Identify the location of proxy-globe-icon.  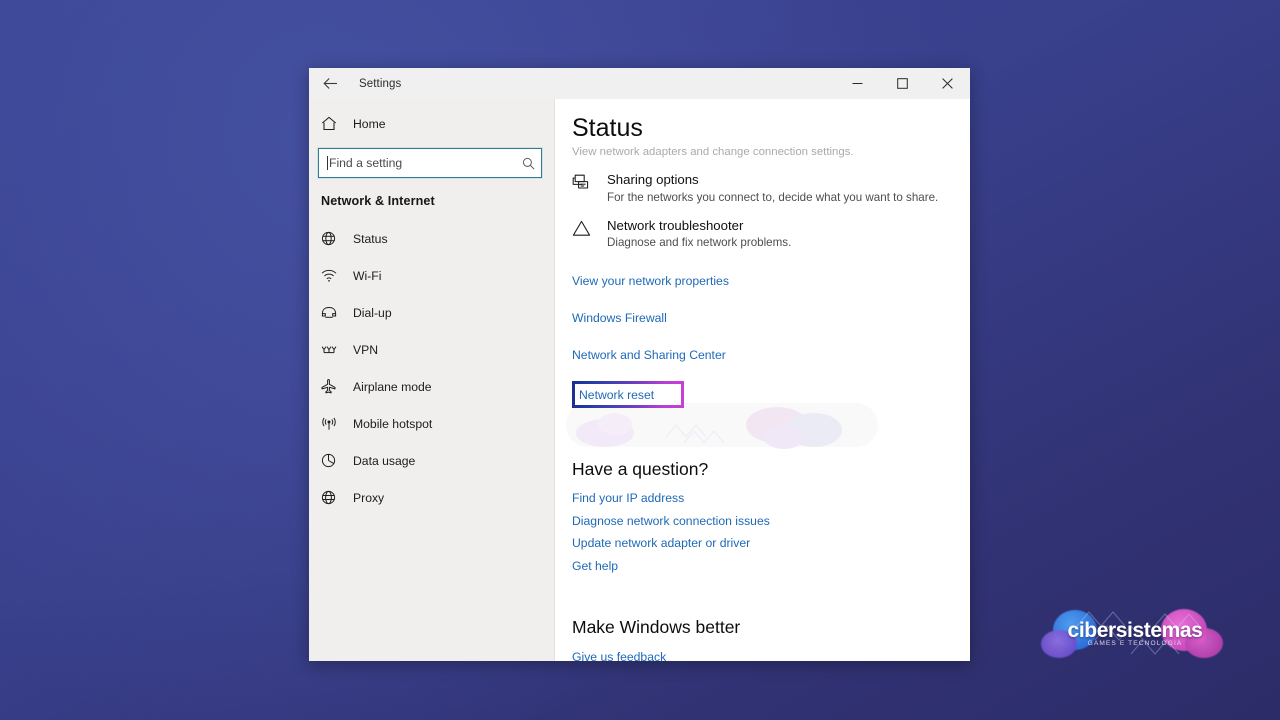
(334, 497).